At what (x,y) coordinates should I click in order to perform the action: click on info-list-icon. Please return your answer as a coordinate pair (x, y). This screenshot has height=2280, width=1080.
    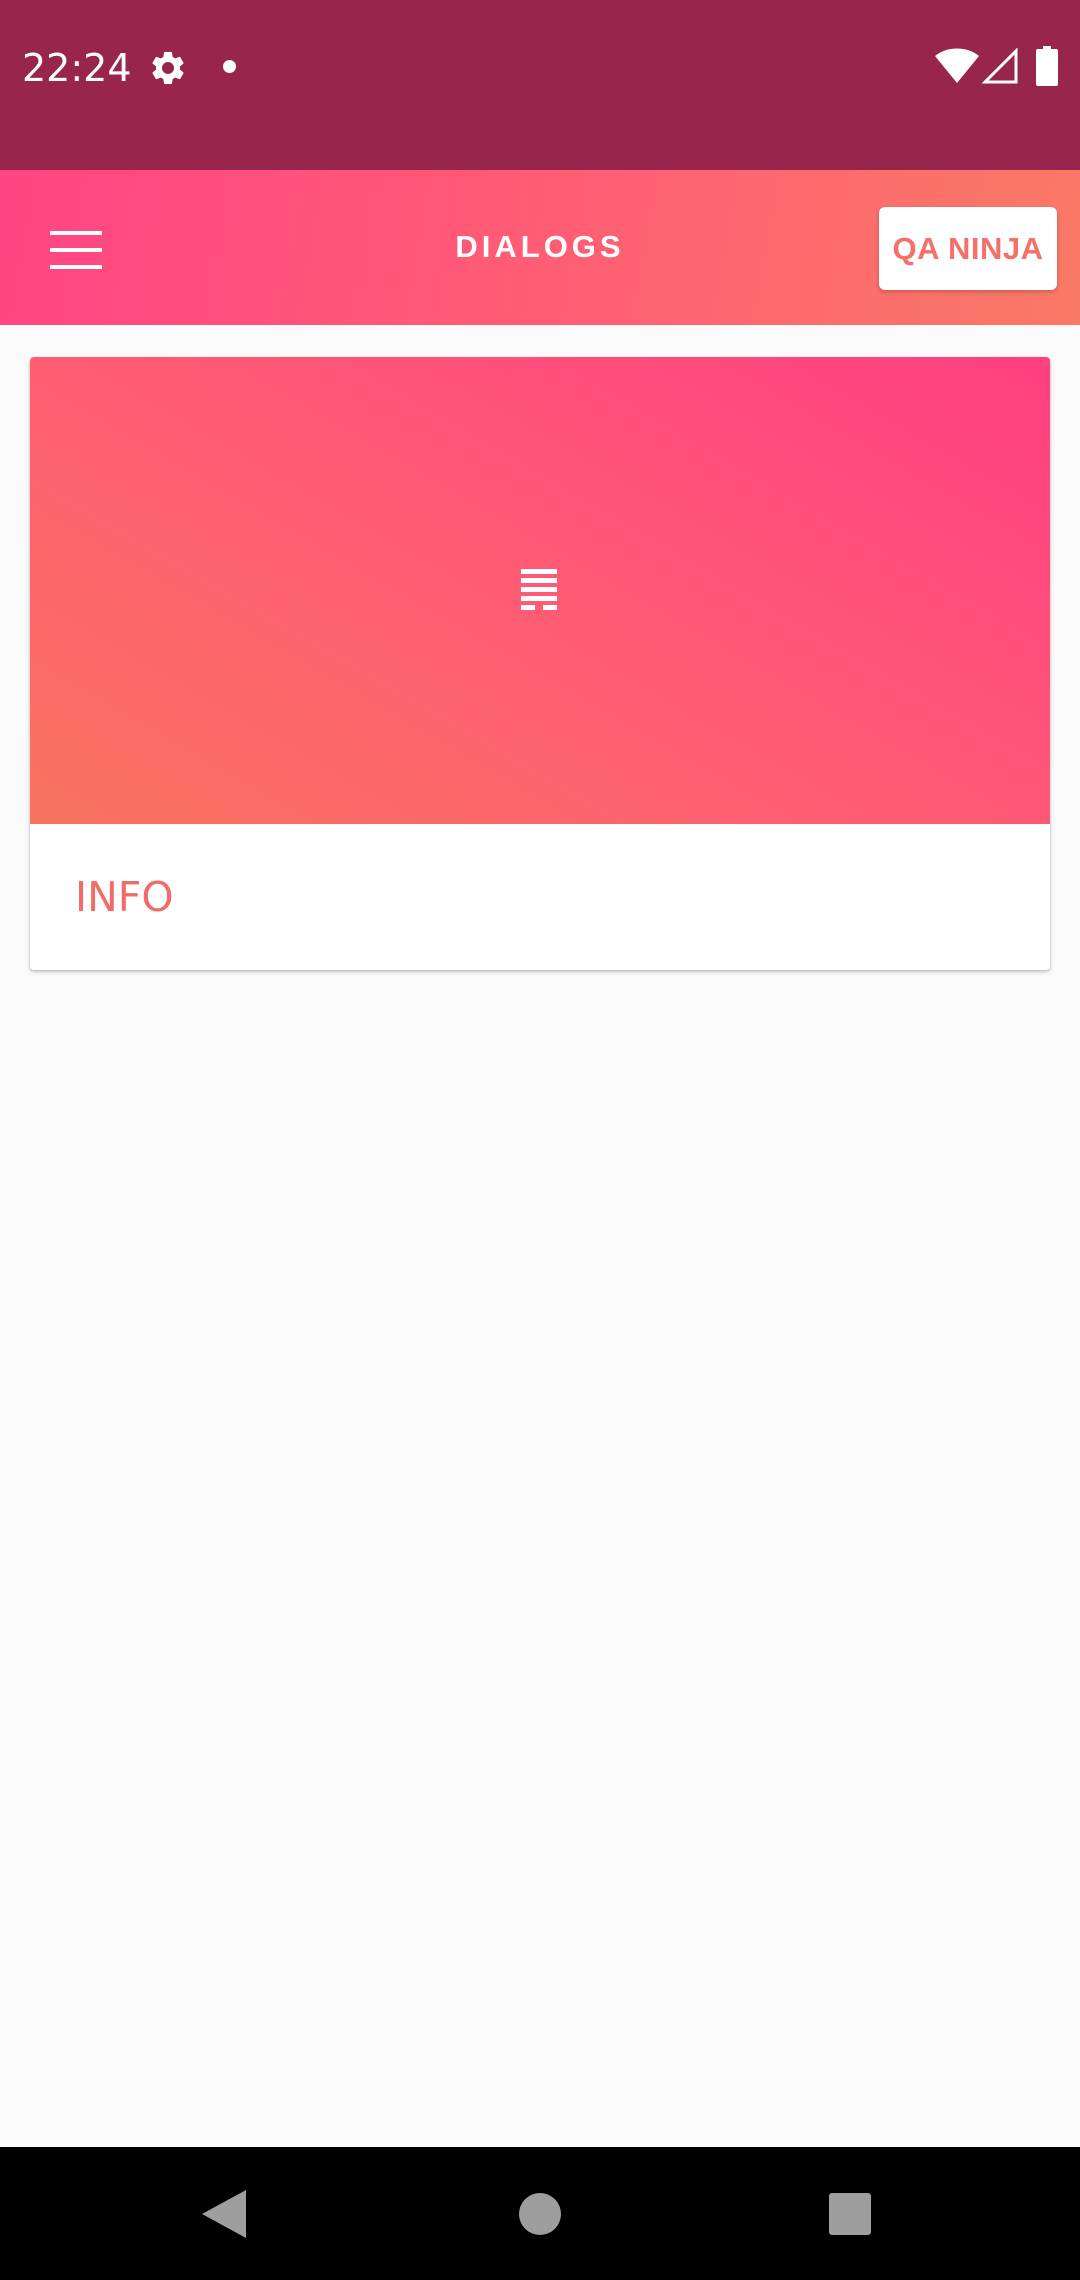
    Looking at the image, I should click on (539, 589).